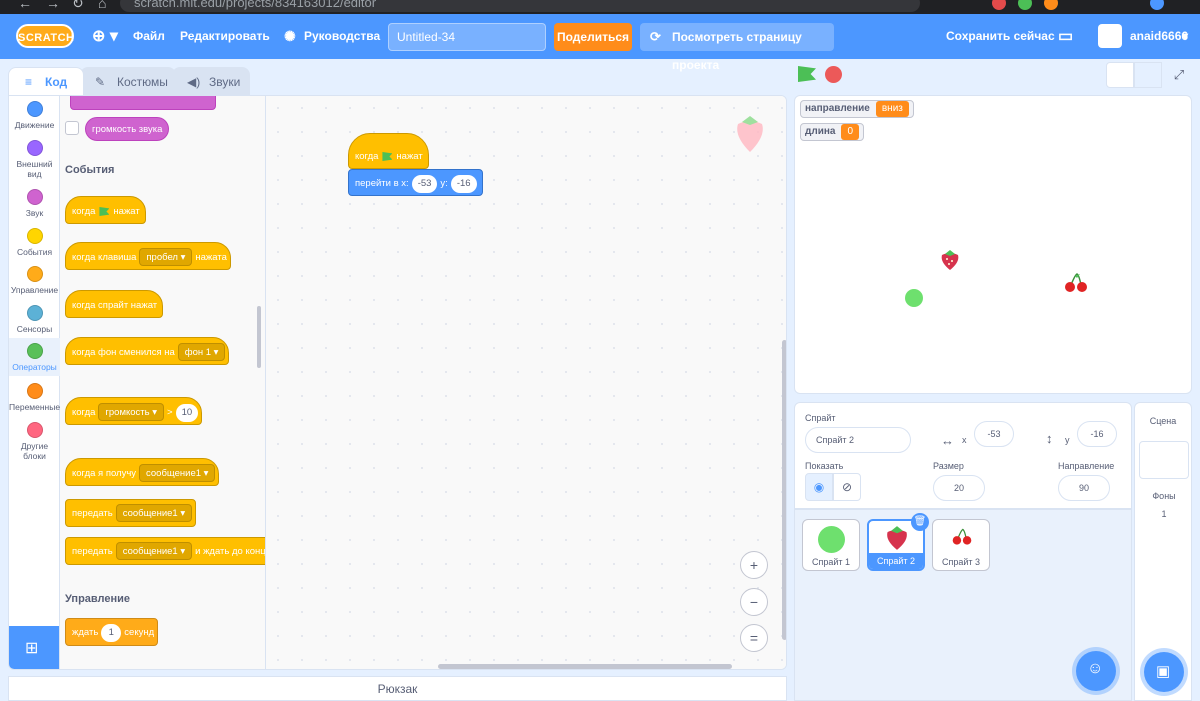  I want to click on folder-icon: ▭, so click(1065, 36).